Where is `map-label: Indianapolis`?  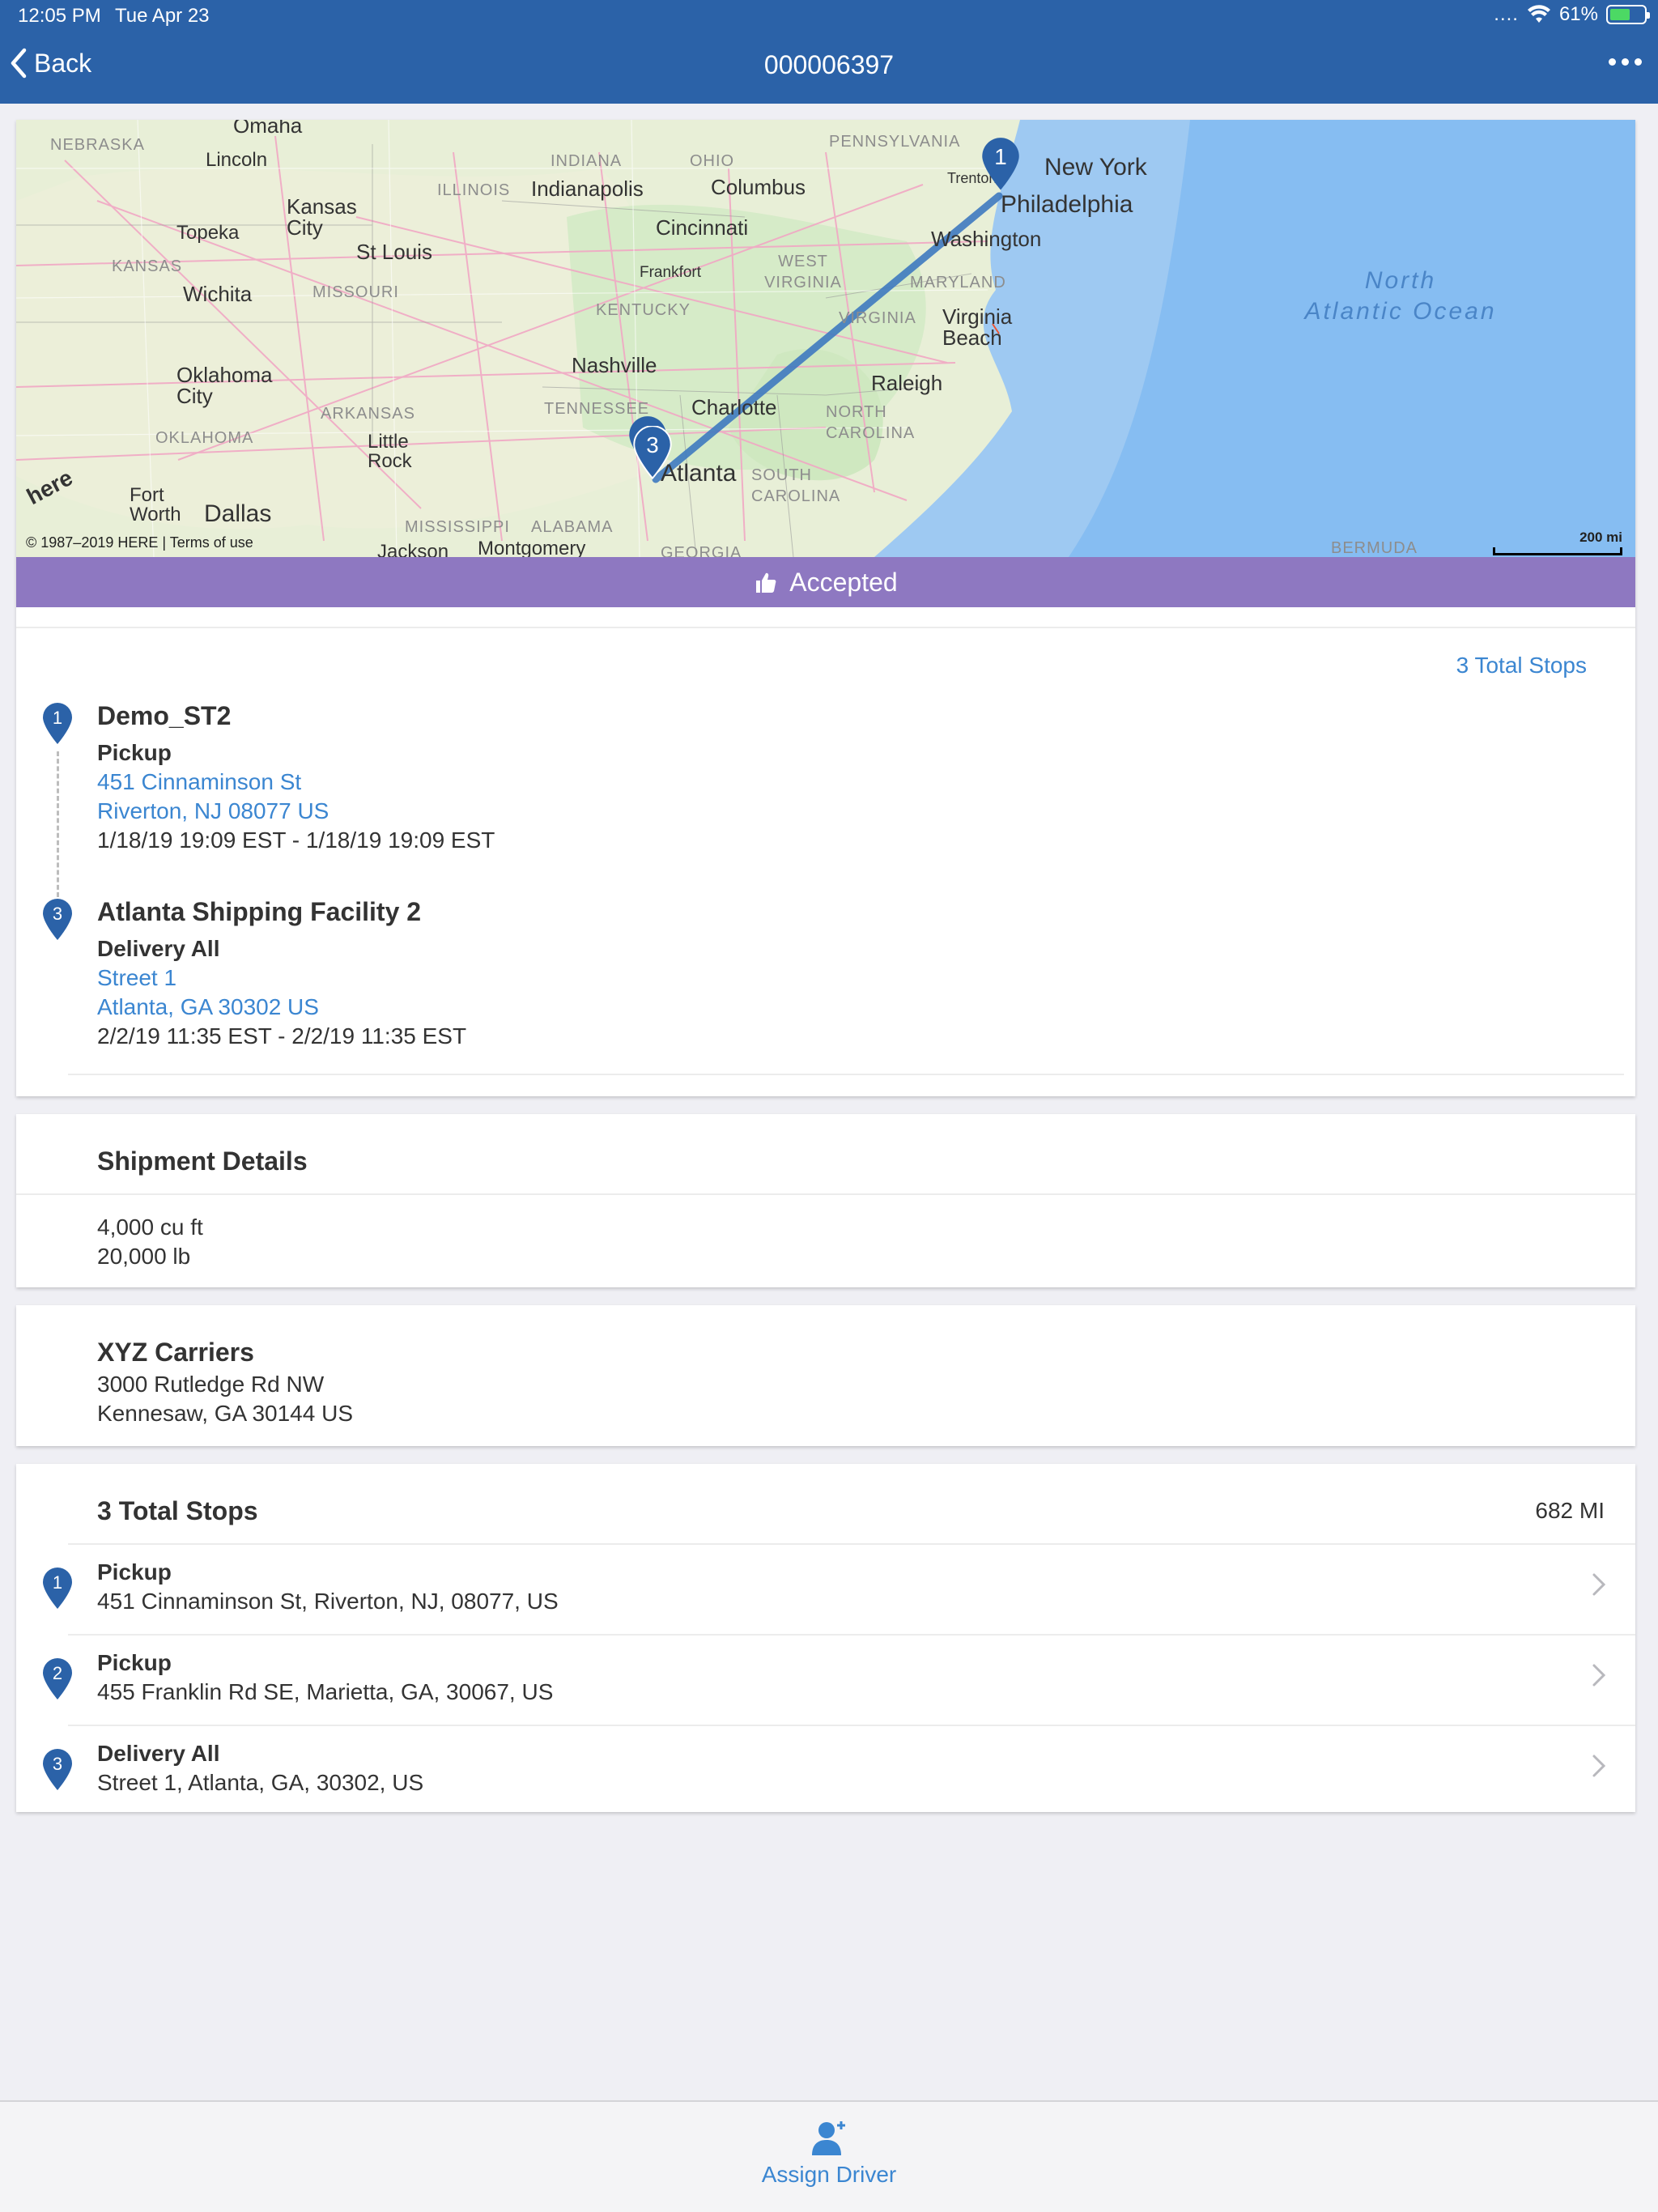
map-label: Indianapolis is located at coordinates (587, 189).